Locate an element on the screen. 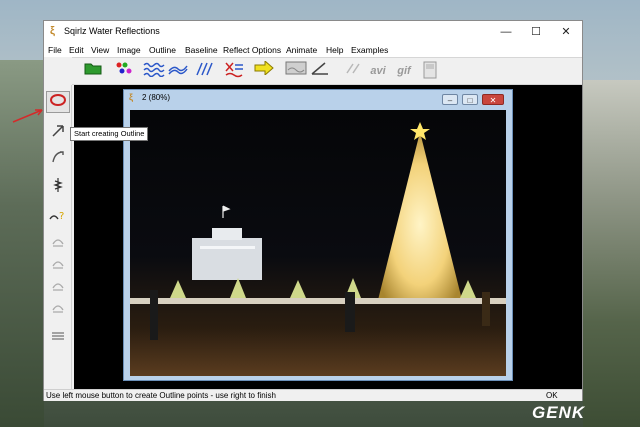 The height and width of the screenshot is (427, 640). color-dots-icon is located at coordinates (124, 71).